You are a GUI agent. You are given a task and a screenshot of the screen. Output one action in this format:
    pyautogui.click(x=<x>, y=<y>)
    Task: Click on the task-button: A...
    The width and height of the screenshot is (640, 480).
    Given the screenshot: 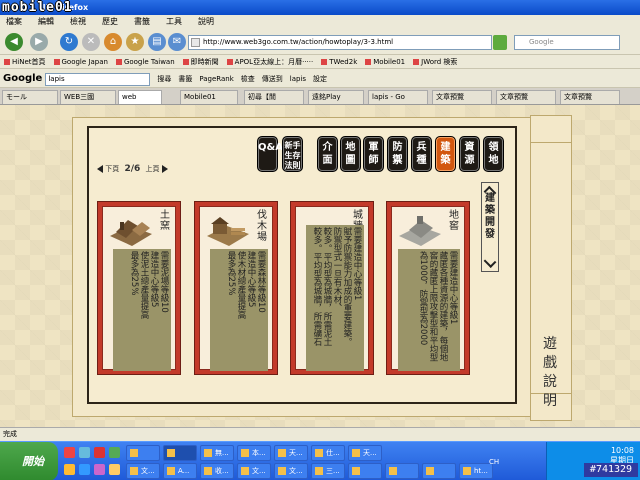 What is the action you would take?
    pyautogui.click(x=180, y=471)
    